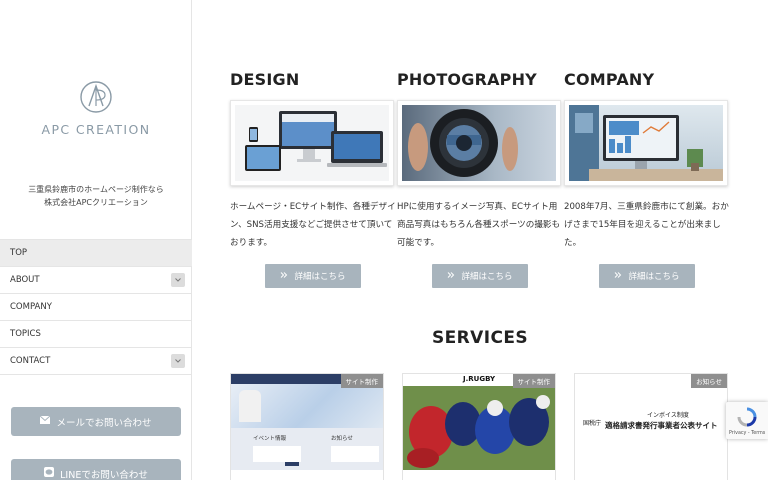  Describe the element at coordinates (342, 439) in the screenshot. I see `thumb-heading-2: お知らせ` at that location.